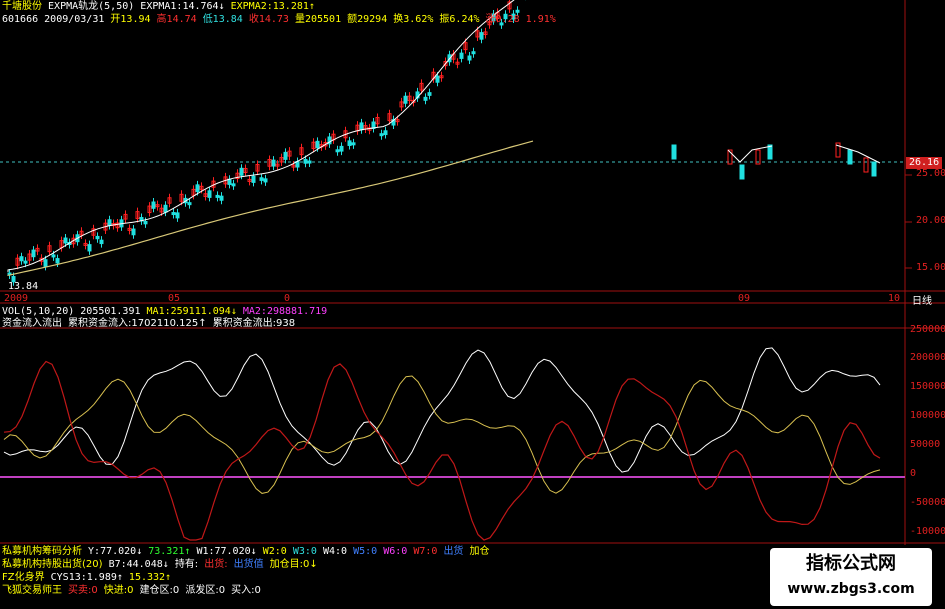 Image resolution: width=945 pixels, height=609 pixels. What do you see at coordinates (927, 357) in the screenshot?
I see `fund-tick-label: 200000` at bounding box center [927, 357].